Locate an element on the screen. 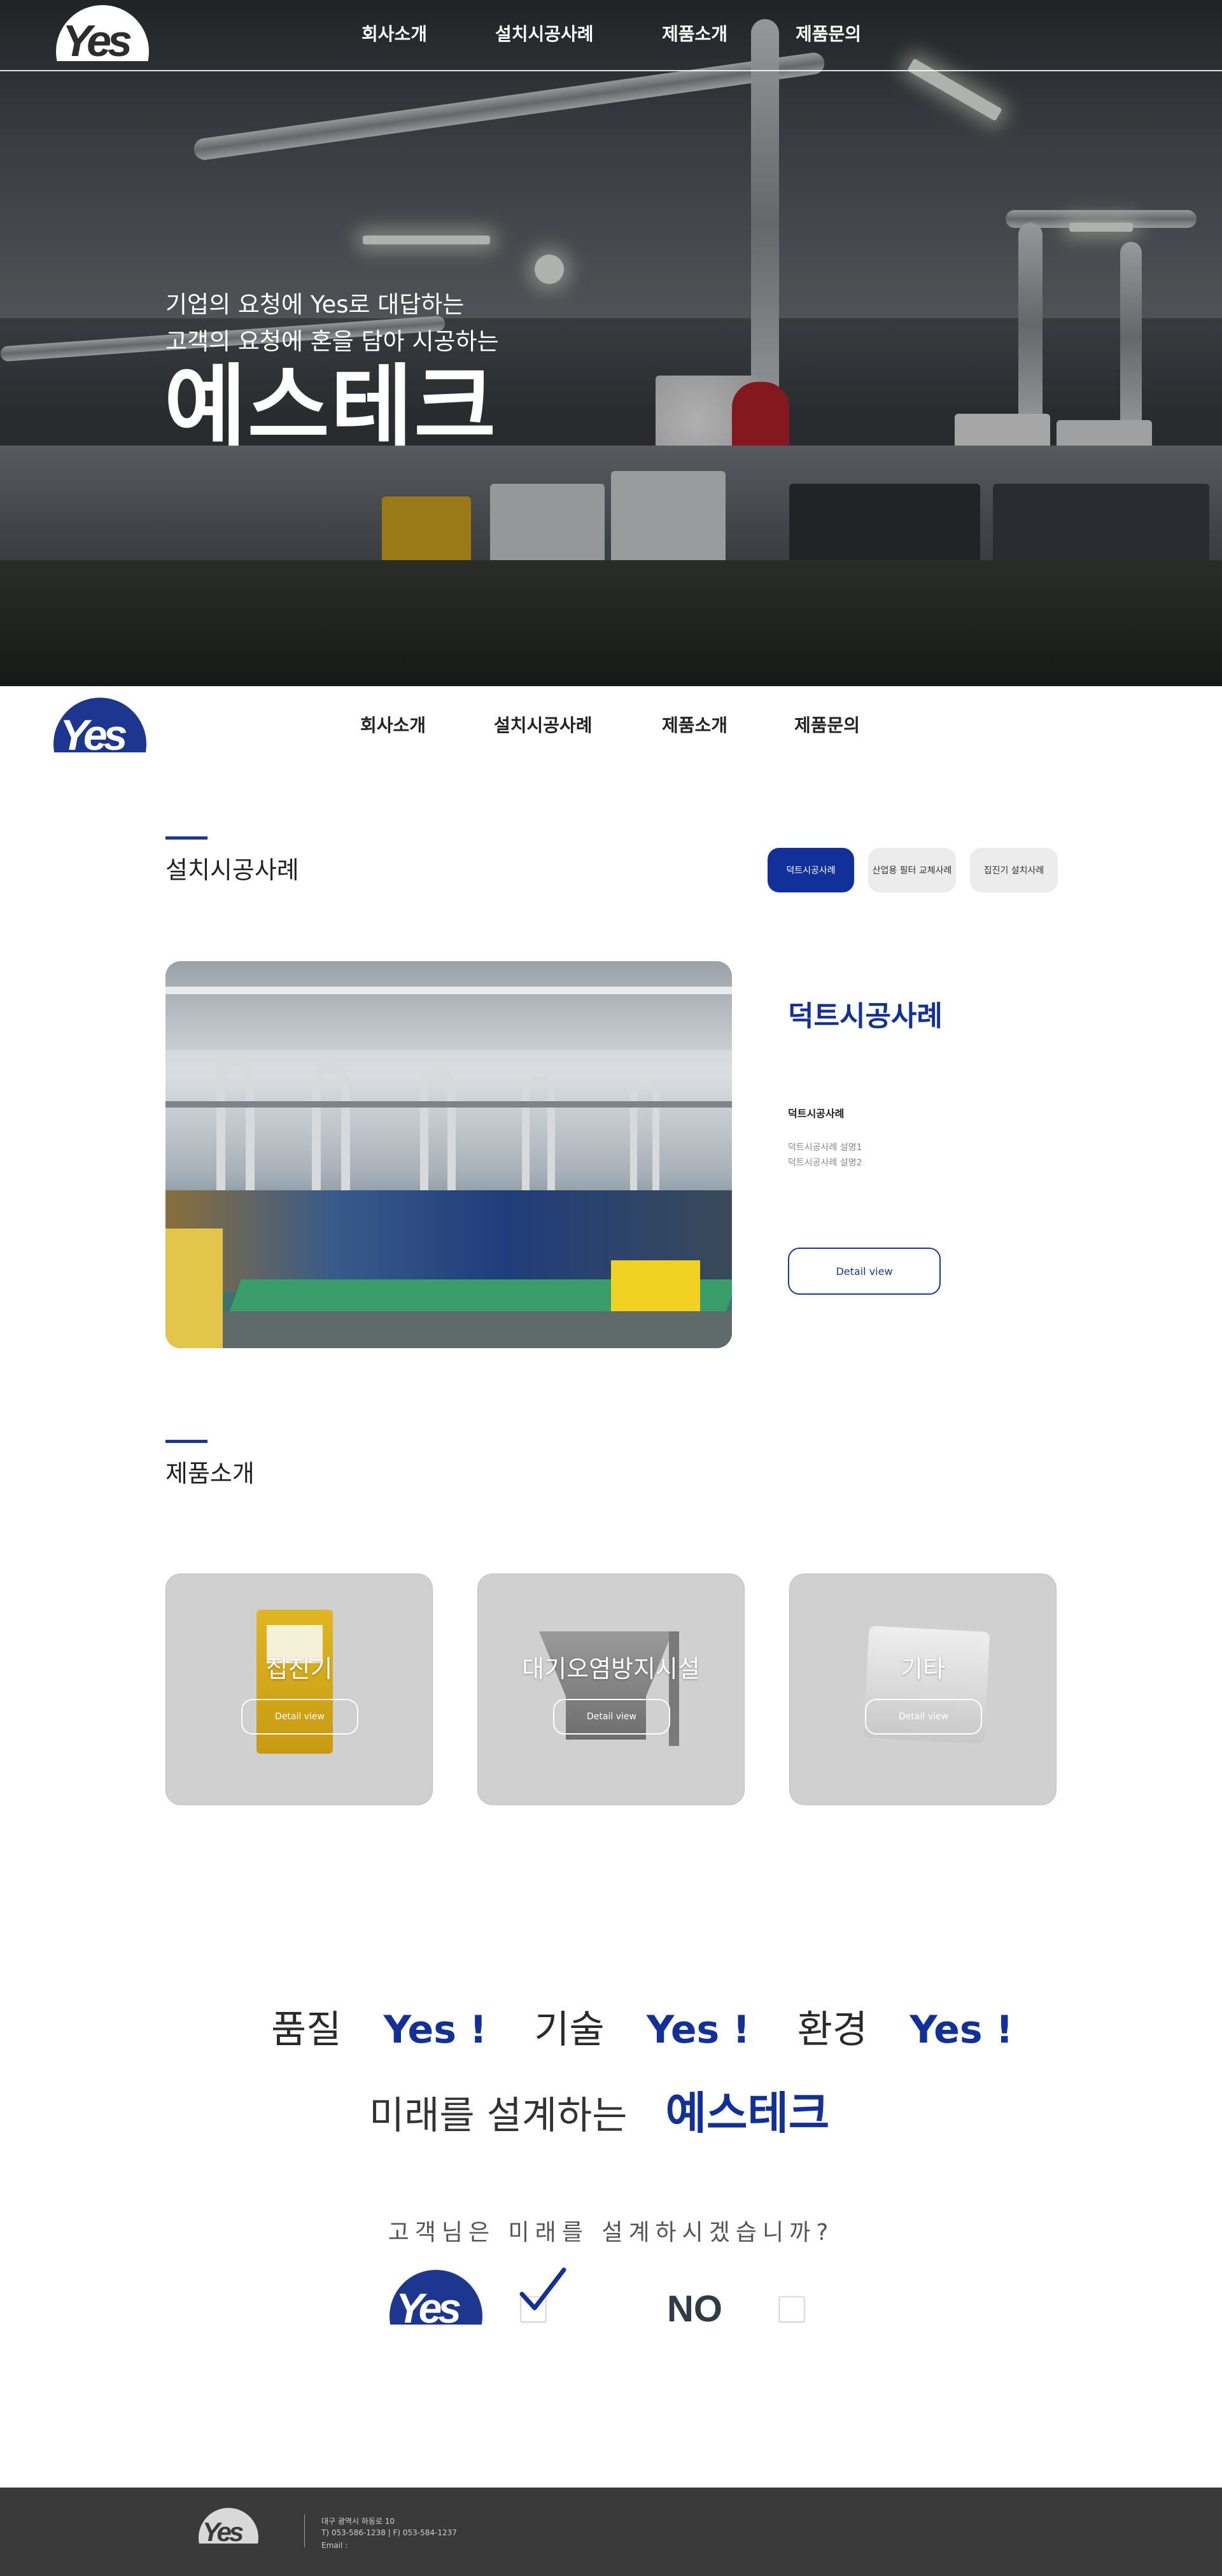  slogan-future: 미래를 설계하는 is located at coordinates (498, 2116).